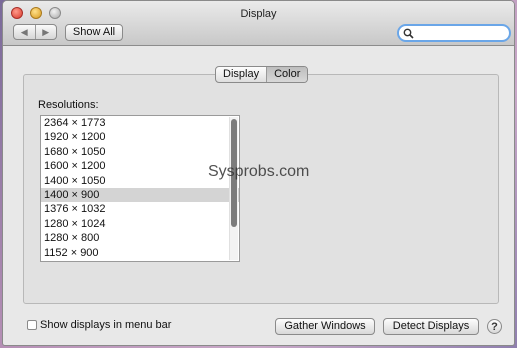 Image resolution: width=517 pixels, height=348 pixels. What do you see at coordinates (408, 33) in the screenshot?
I see `search-icon` at bounding box center [408, 33].